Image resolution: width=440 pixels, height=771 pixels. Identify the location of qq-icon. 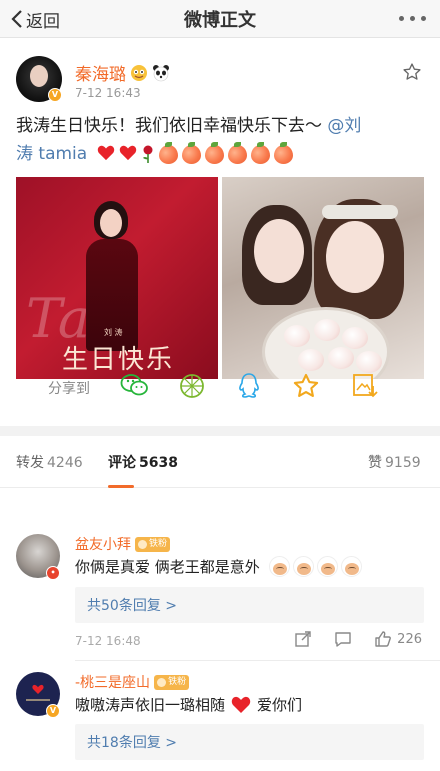
(249, 385).